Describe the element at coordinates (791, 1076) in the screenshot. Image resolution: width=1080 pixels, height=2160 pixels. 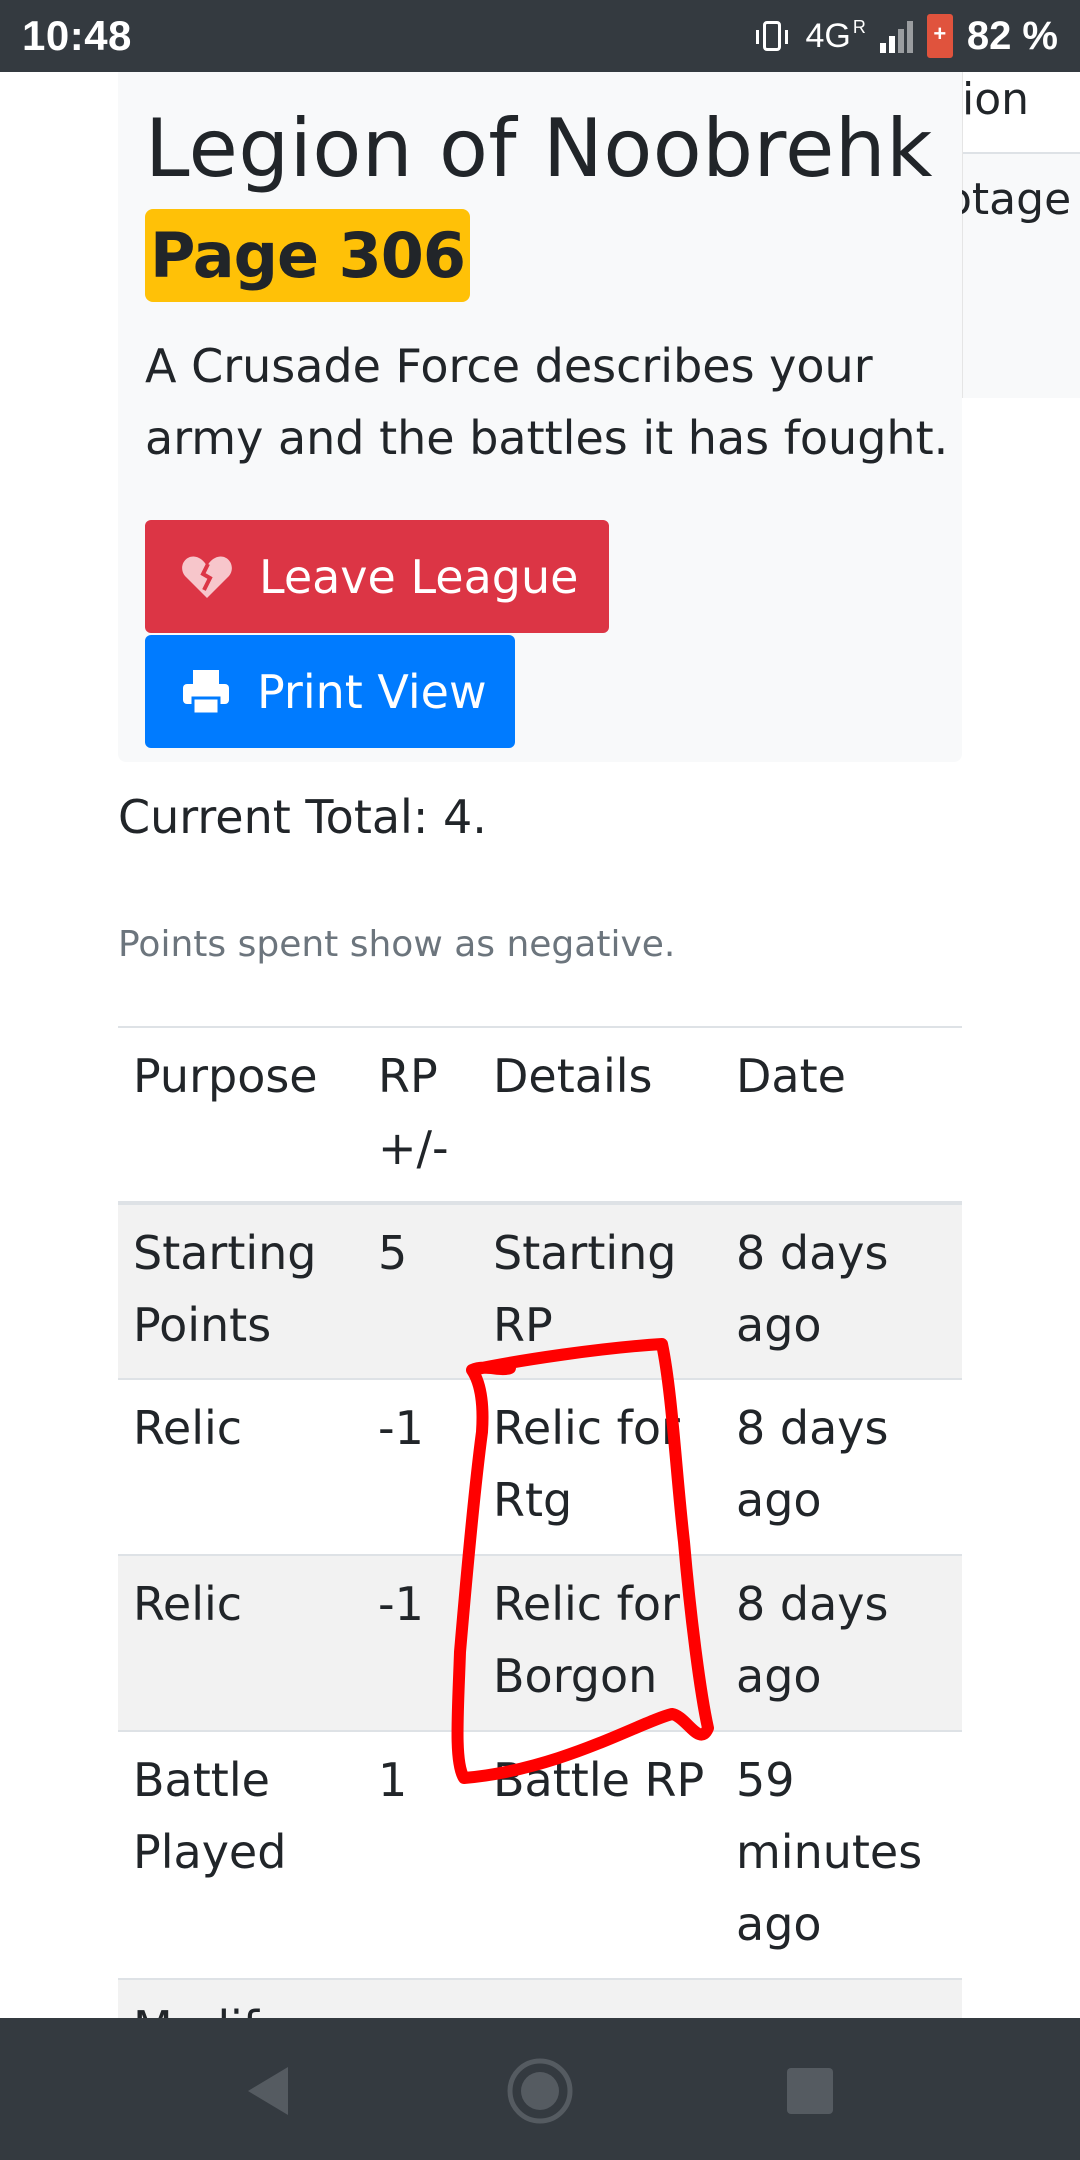
I see `column-header-date: Date` at that location.